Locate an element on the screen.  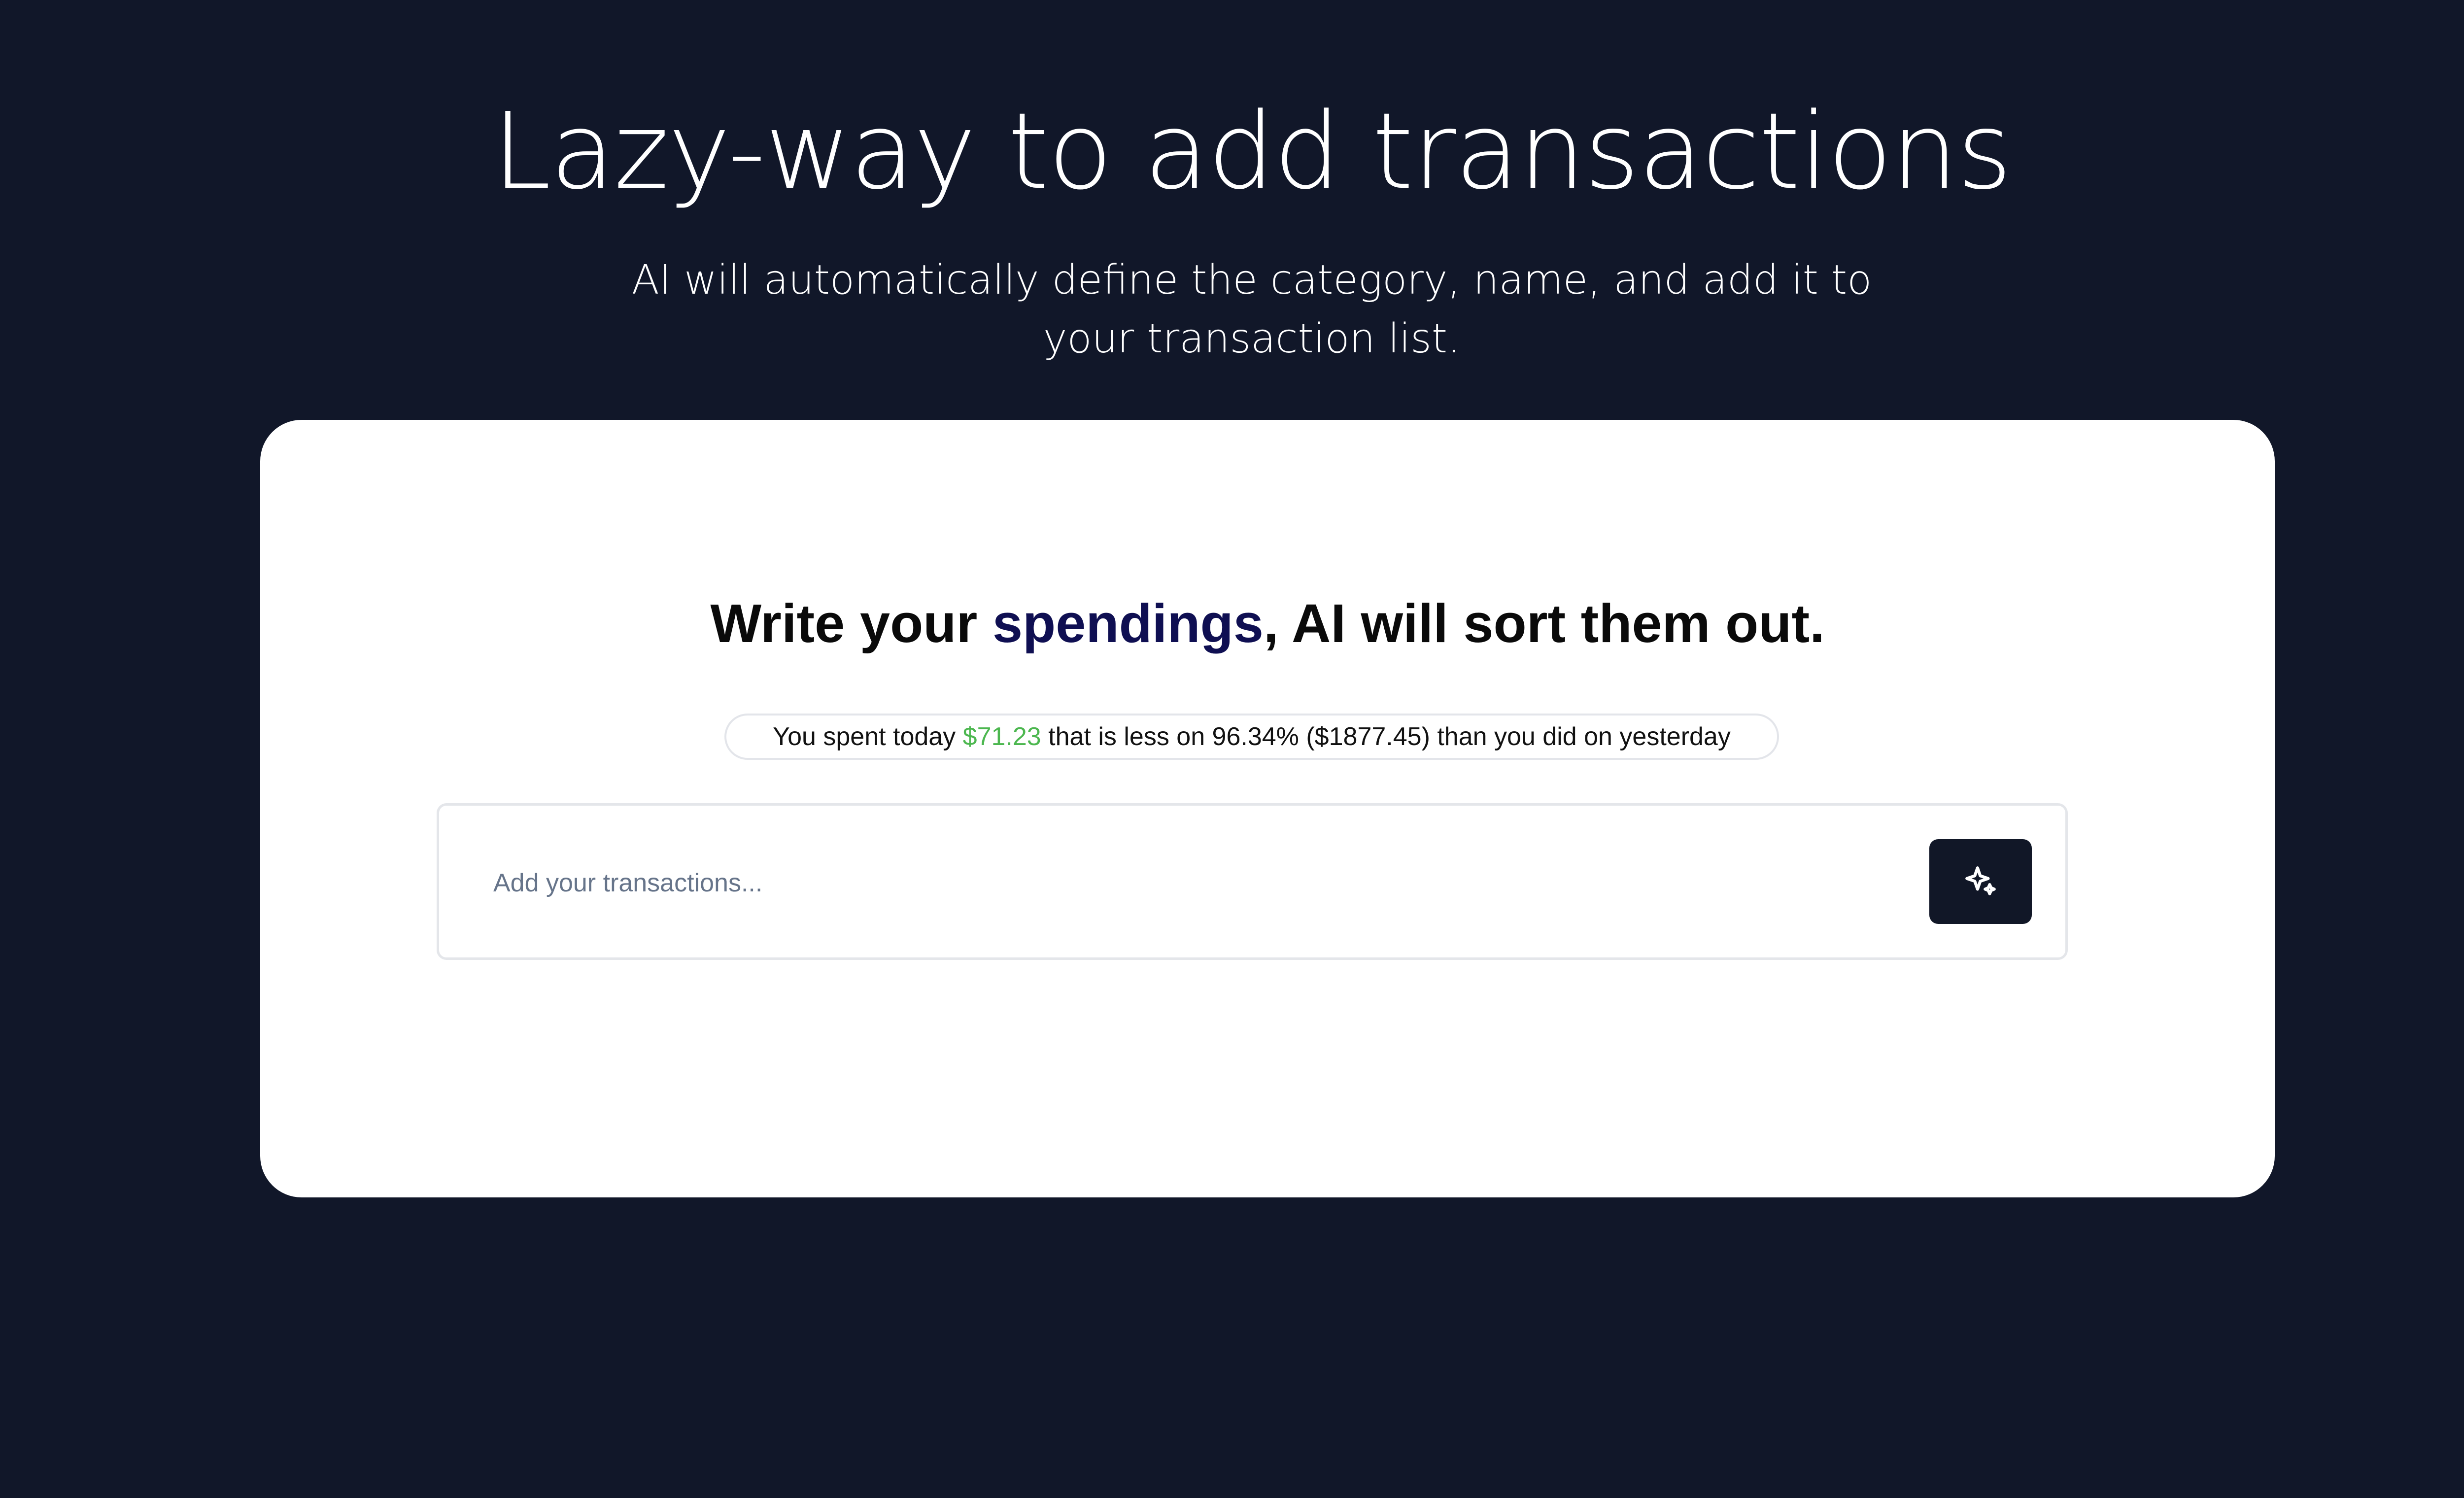
page-title: Lazy-way to add transactions is located at coordinates (1252, 151).